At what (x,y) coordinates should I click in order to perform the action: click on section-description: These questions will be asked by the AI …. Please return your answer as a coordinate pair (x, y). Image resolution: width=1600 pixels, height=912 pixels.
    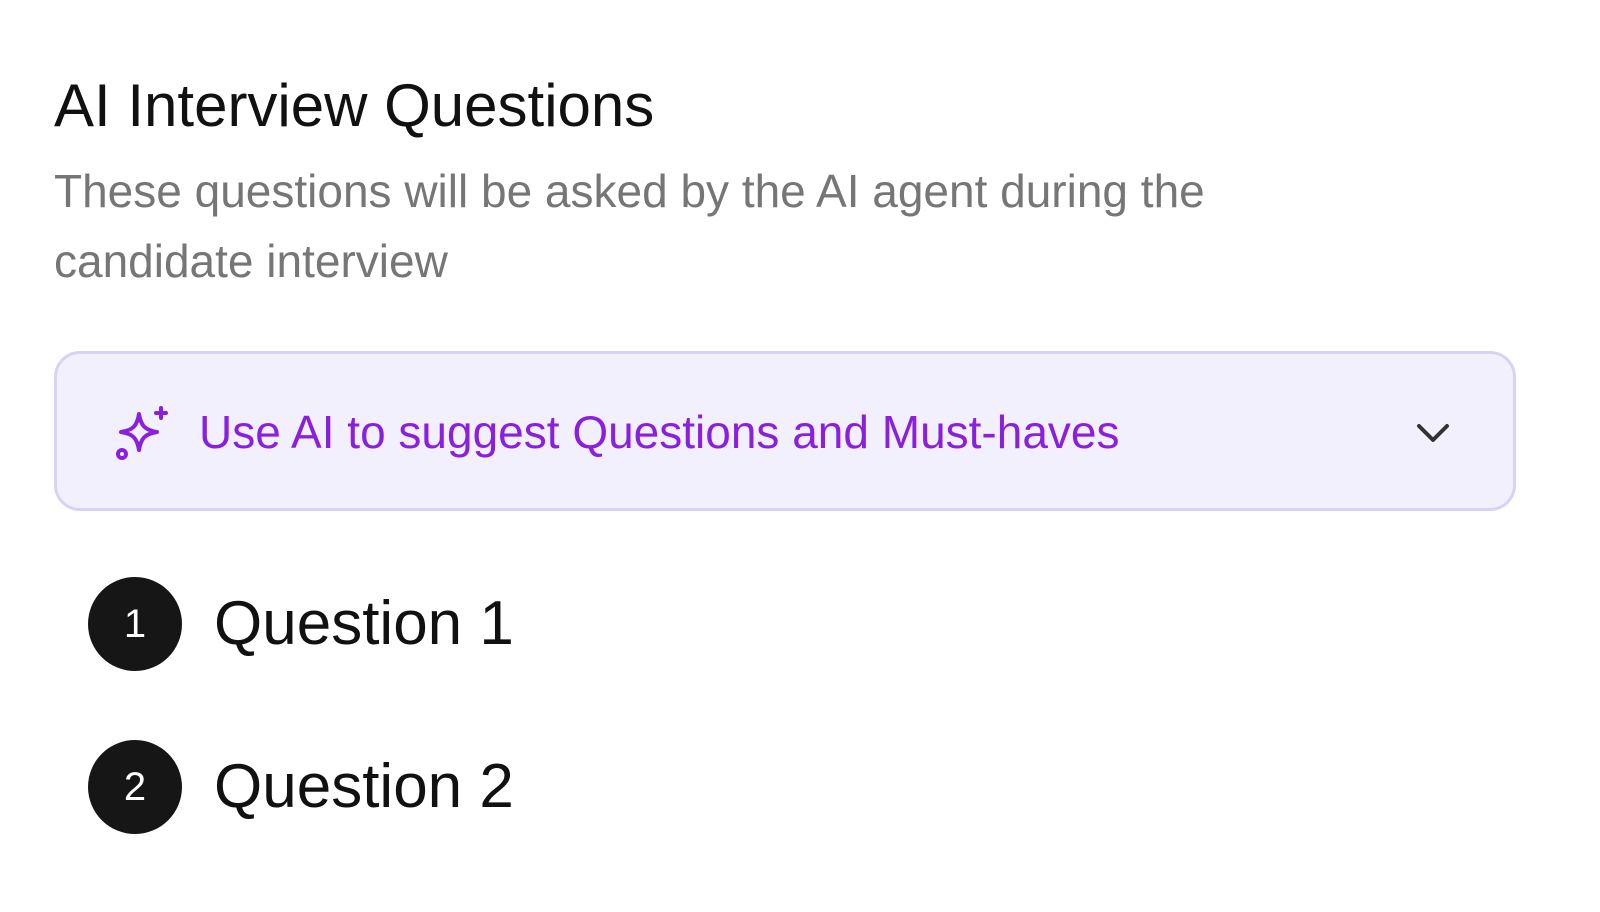
    Looking at the image, I should click on (629, 226).